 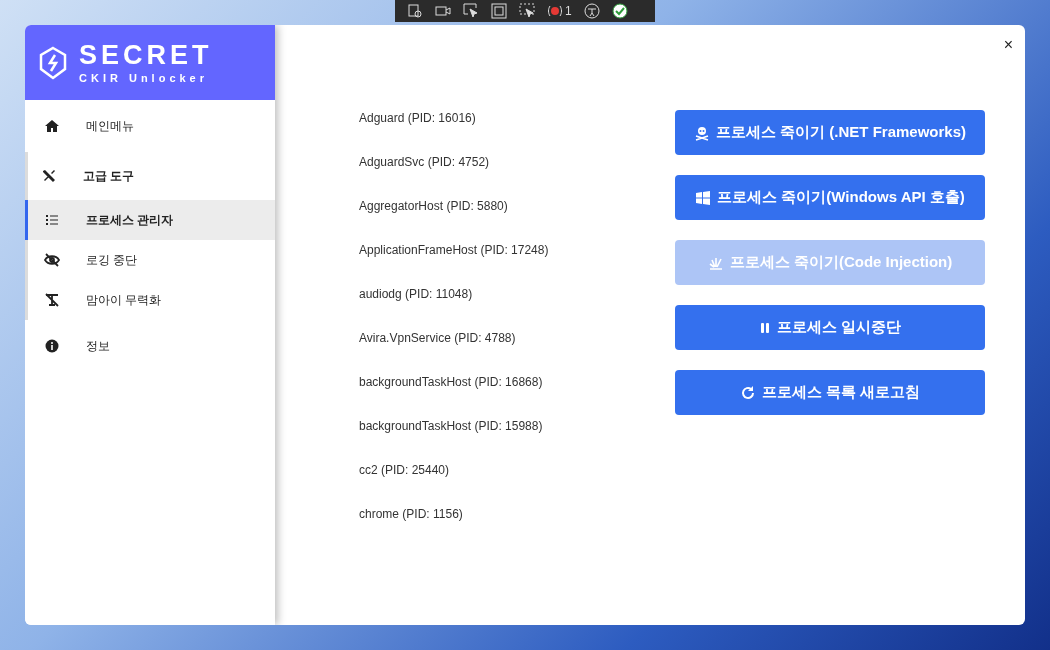 I want to click on sidebar-item: 맘아이 무력화, so click(x=150, y=300).